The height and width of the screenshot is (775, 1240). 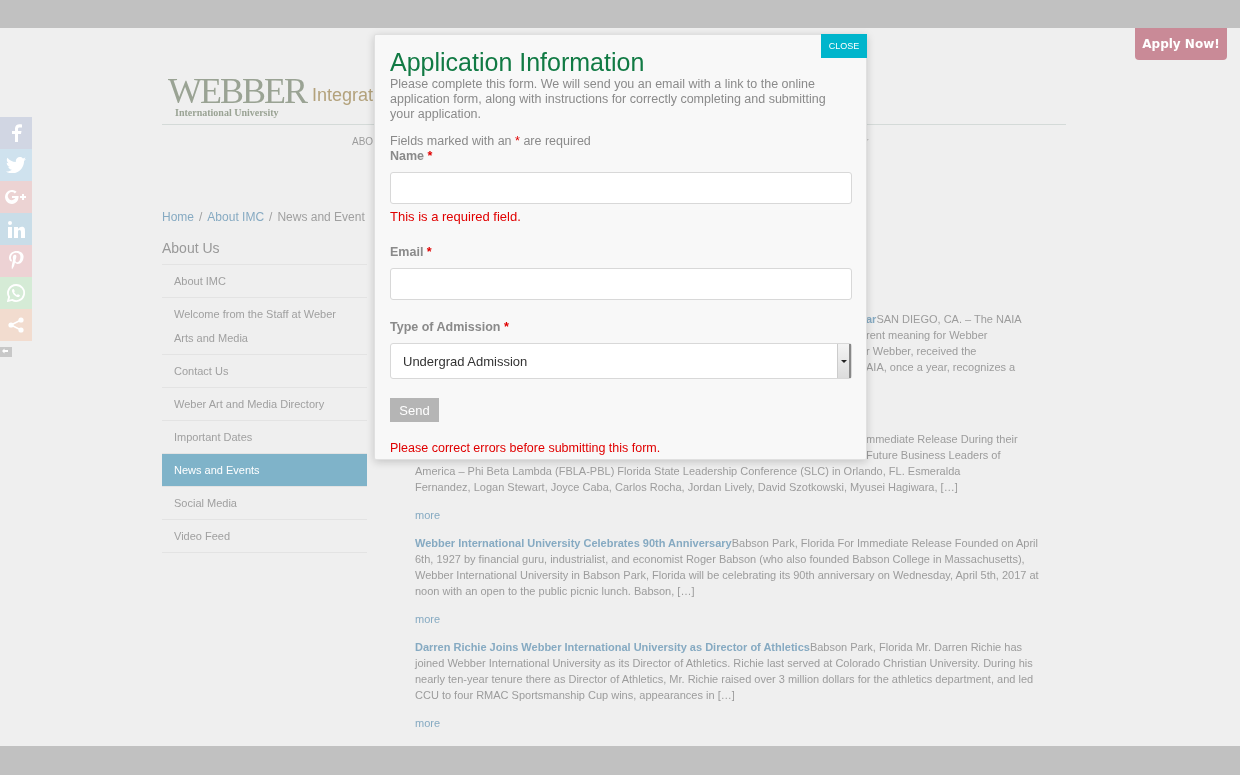 I want to click on university-logo: WEBBER International University, so click(x=237, y=97).